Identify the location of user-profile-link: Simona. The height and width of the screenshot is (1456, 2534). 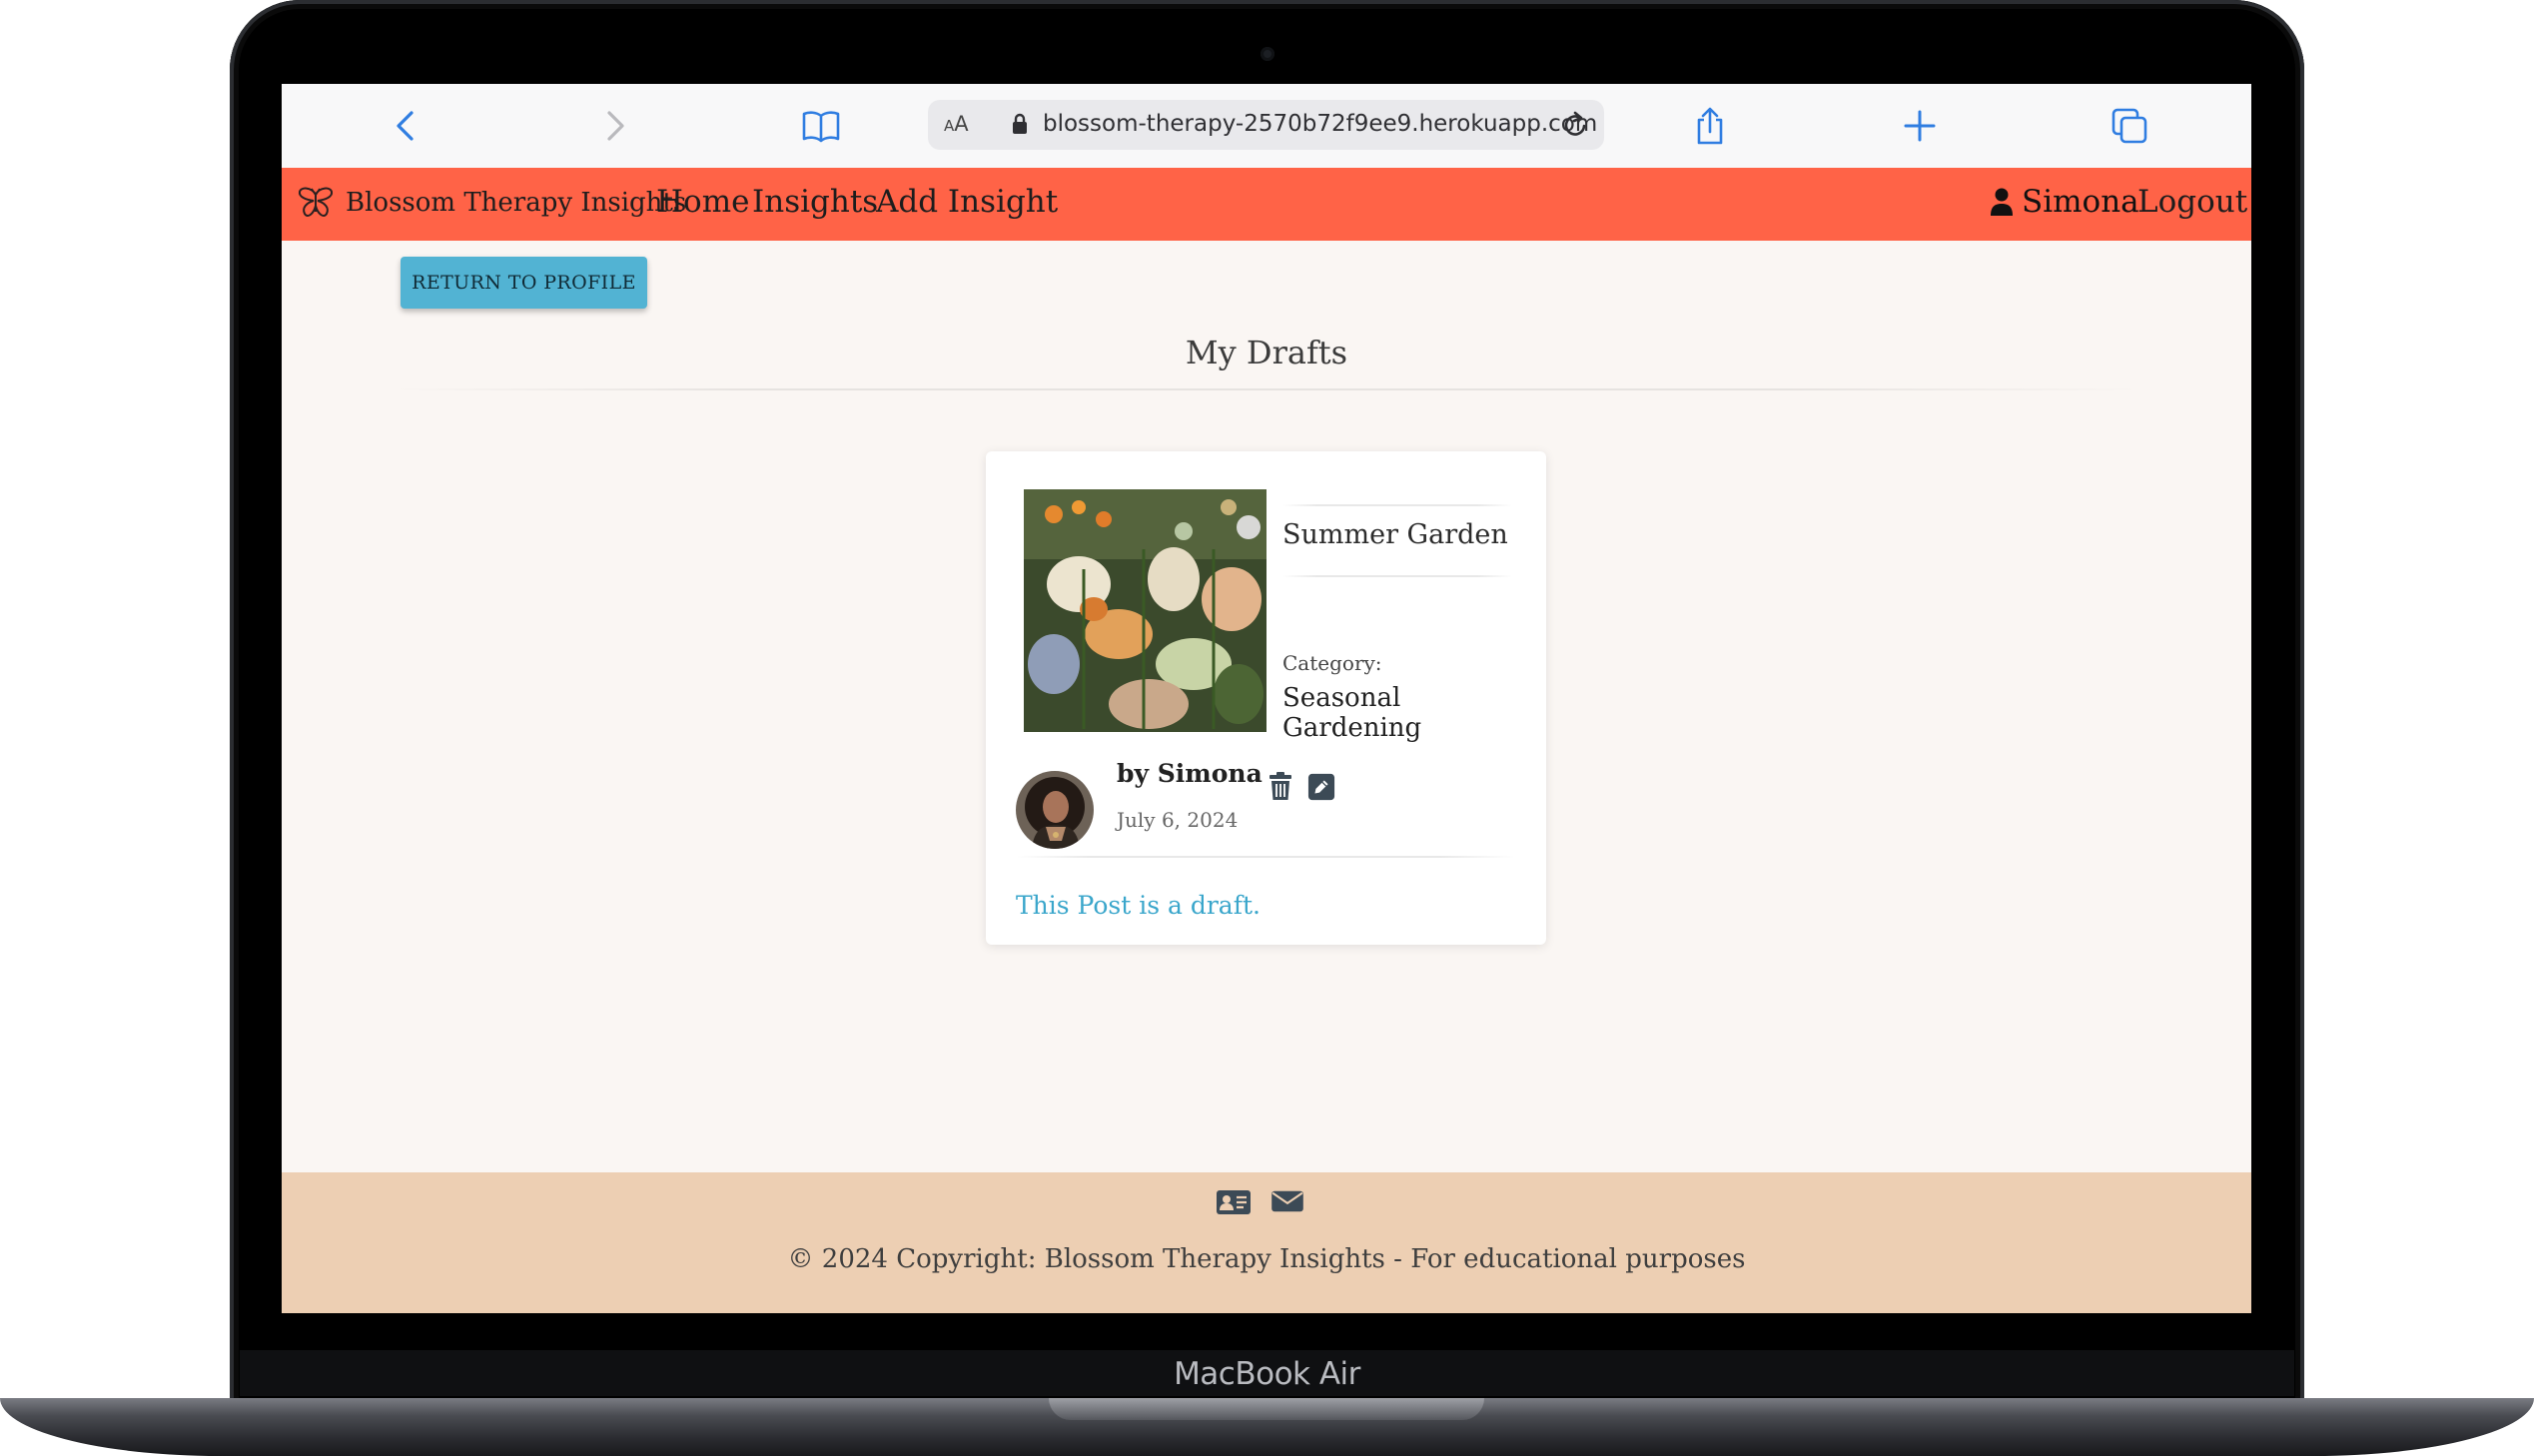
(2064, 202).